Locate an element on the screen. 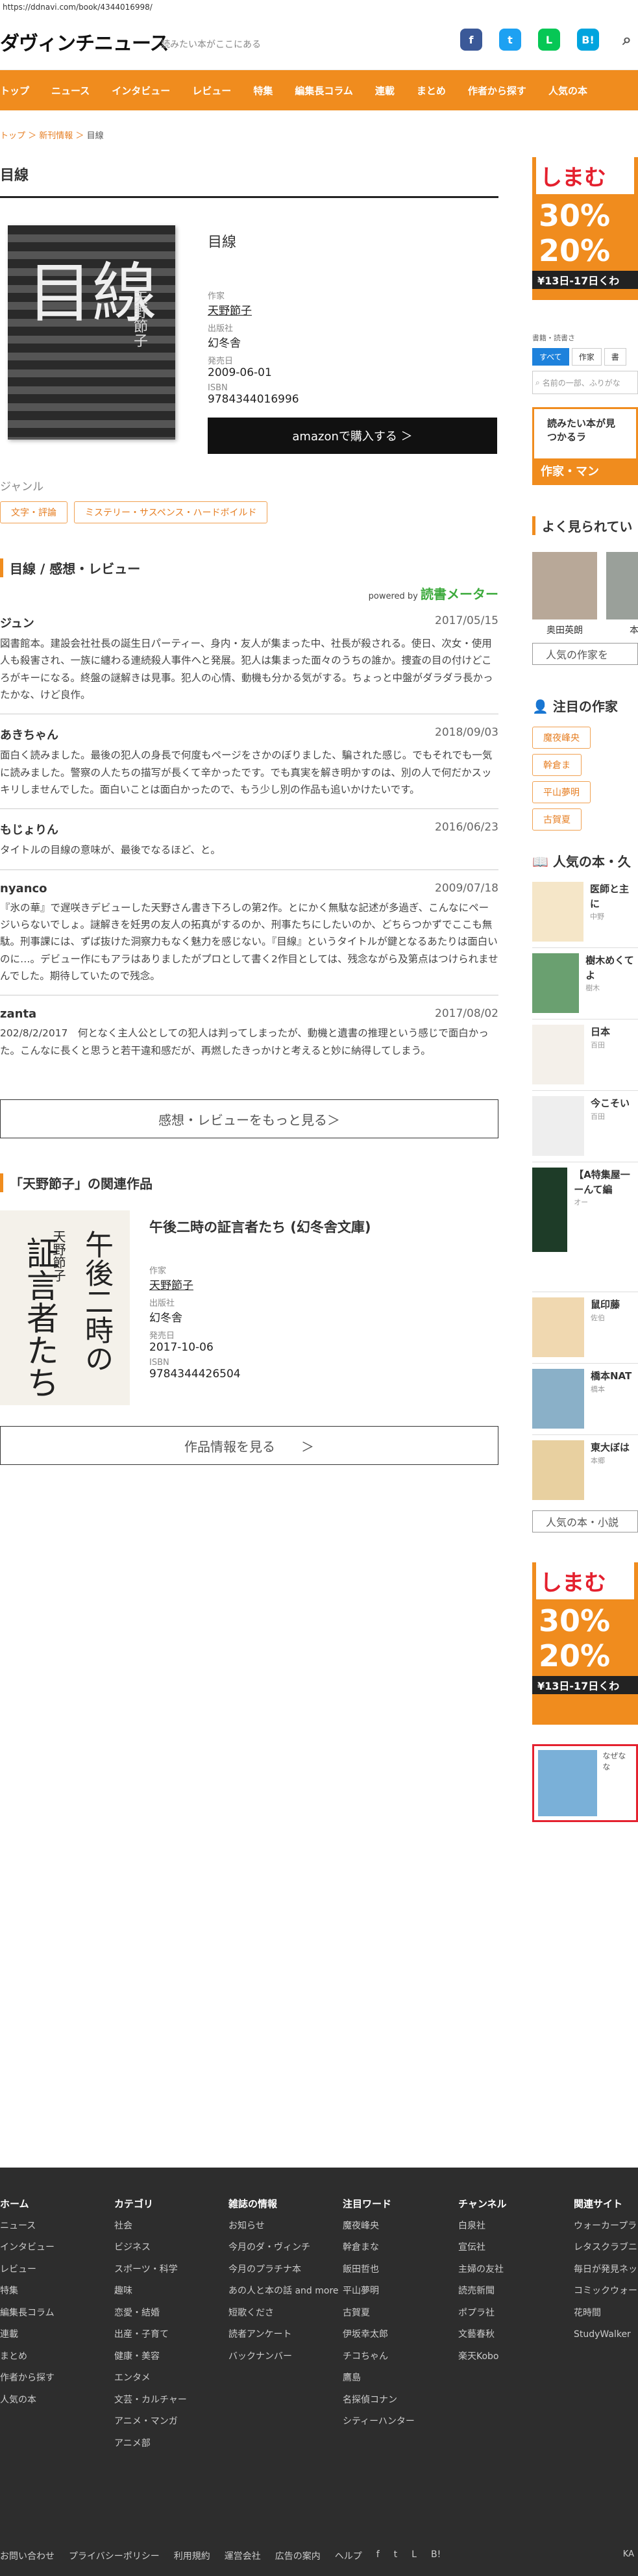 This screenshot has height=2576, width=638. footer-twitter-icon: t is located at coordinates (396, 2555).